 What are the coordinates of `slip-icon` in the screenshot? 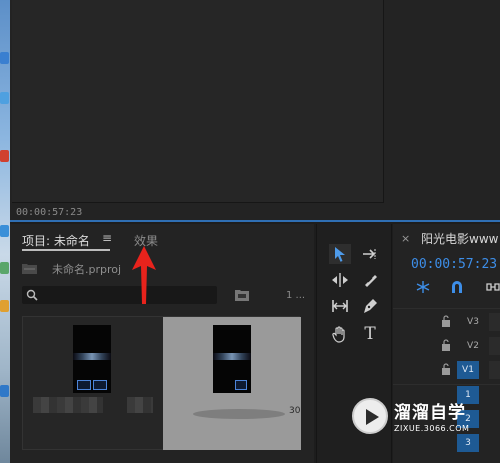 It's located at (340, 306).